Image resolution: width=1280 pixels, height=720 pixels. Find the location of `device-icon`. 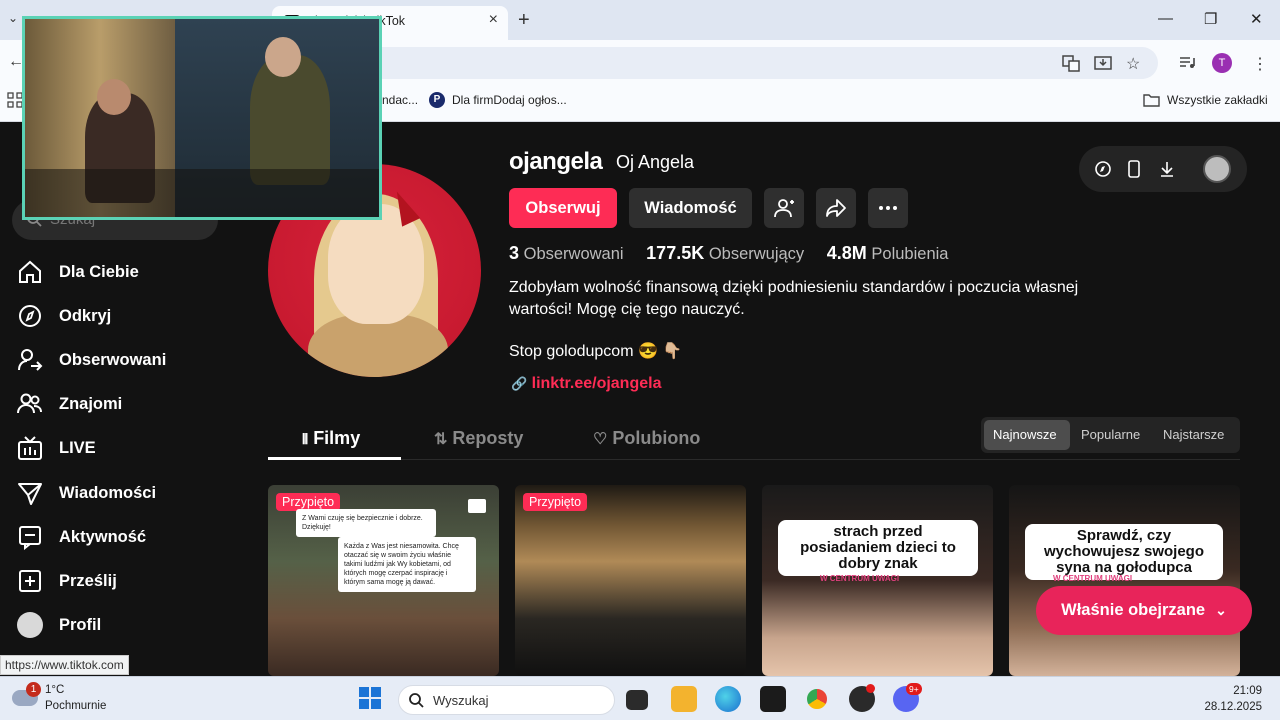

device-icon is located at coordinates (1134, 171).